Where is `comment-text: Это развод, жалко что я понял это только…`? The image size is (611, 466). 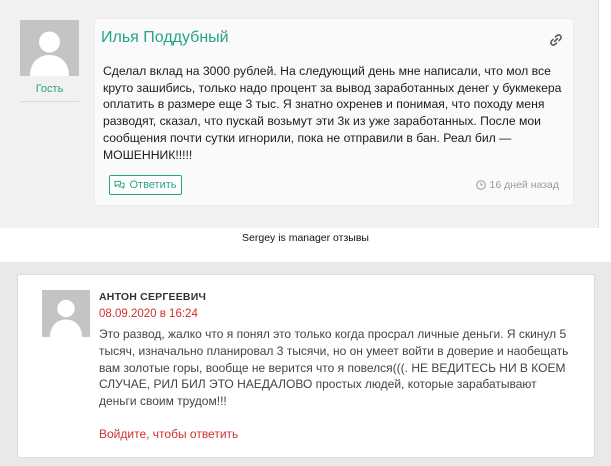
comment-text: Это развод, жалко что я понял это только… is located at coordinates (334, 368).